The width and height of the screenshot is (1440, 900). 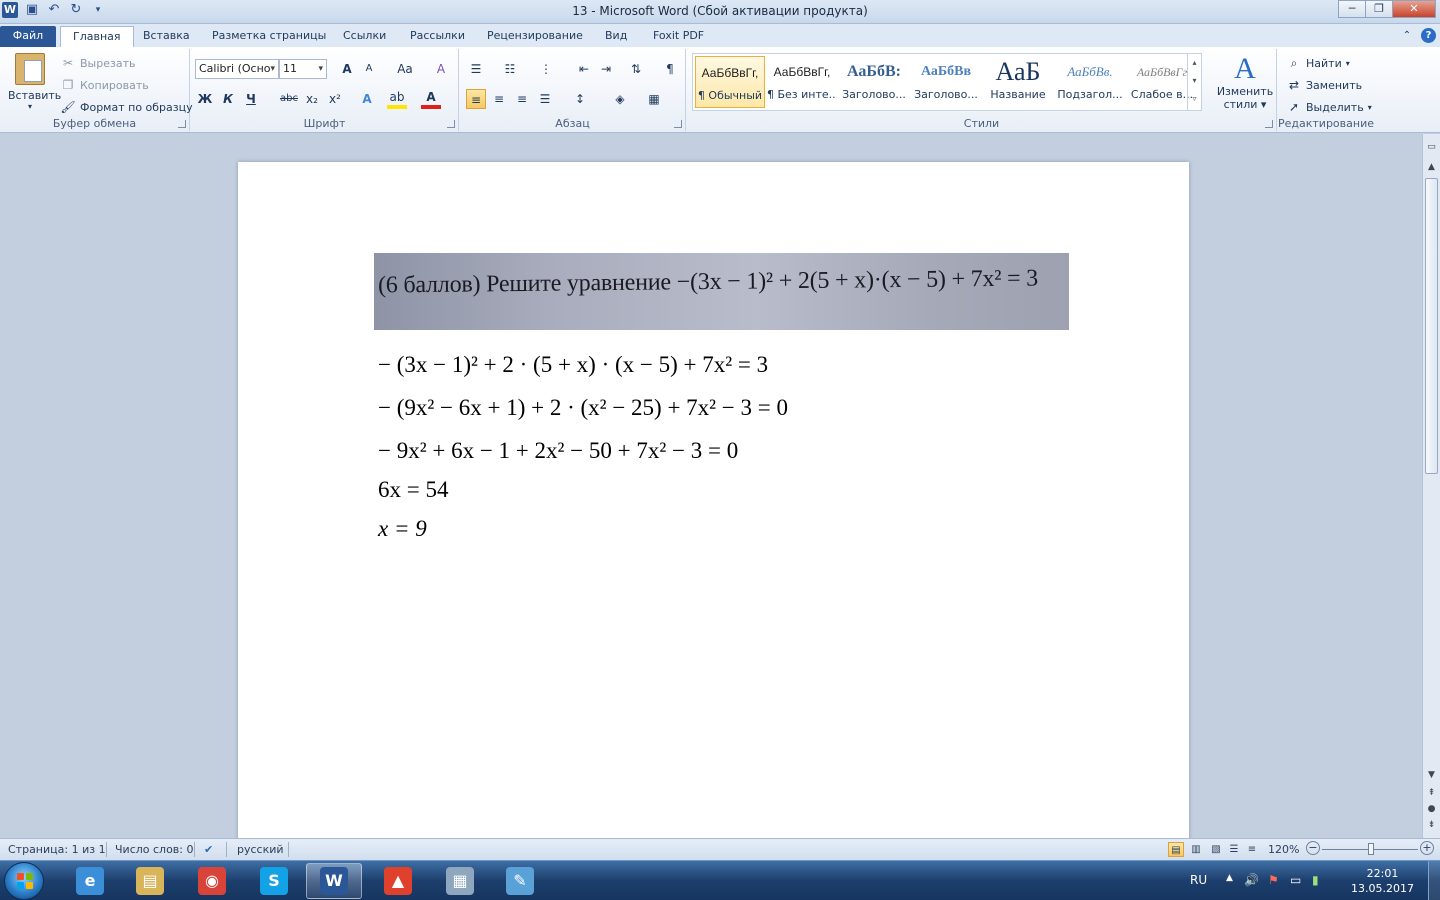 I want to click on page-count-status: Страница: 1 из 1, so click(x=57, y=849).